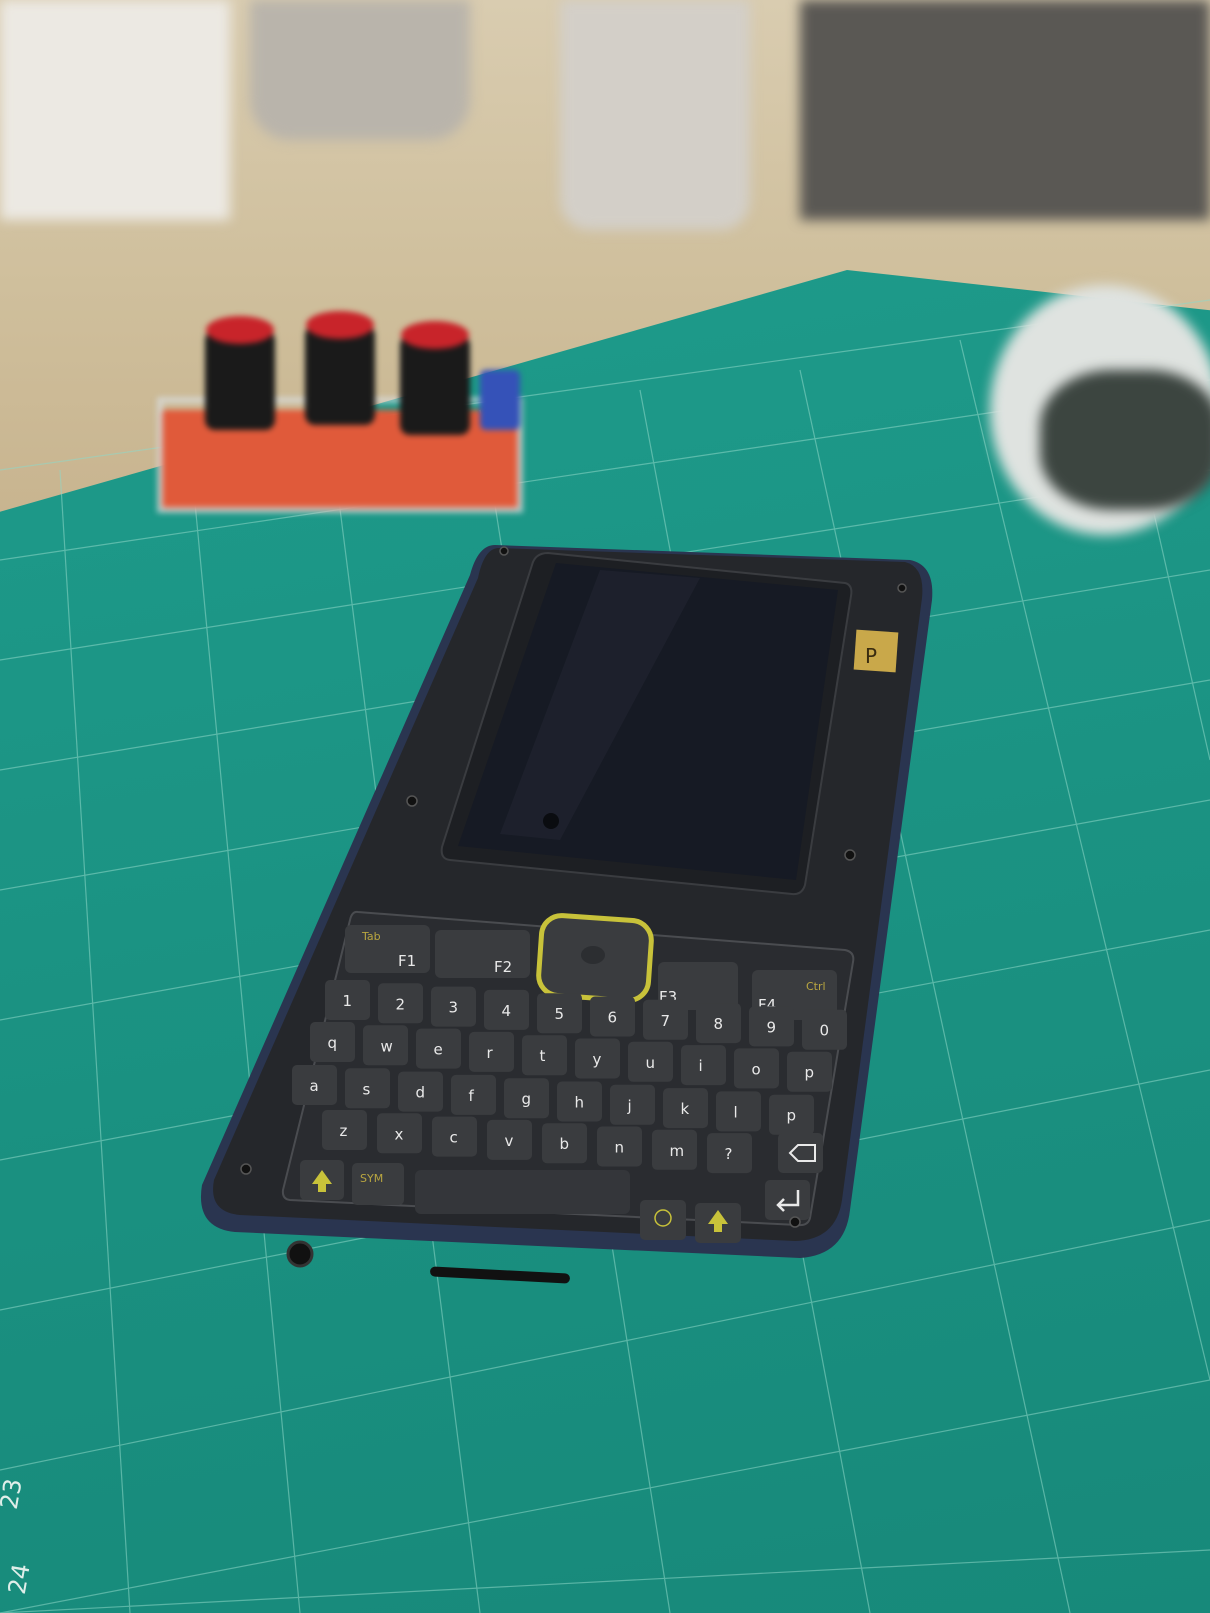  I want to click on screen-key-label: P, so click(871, 656).